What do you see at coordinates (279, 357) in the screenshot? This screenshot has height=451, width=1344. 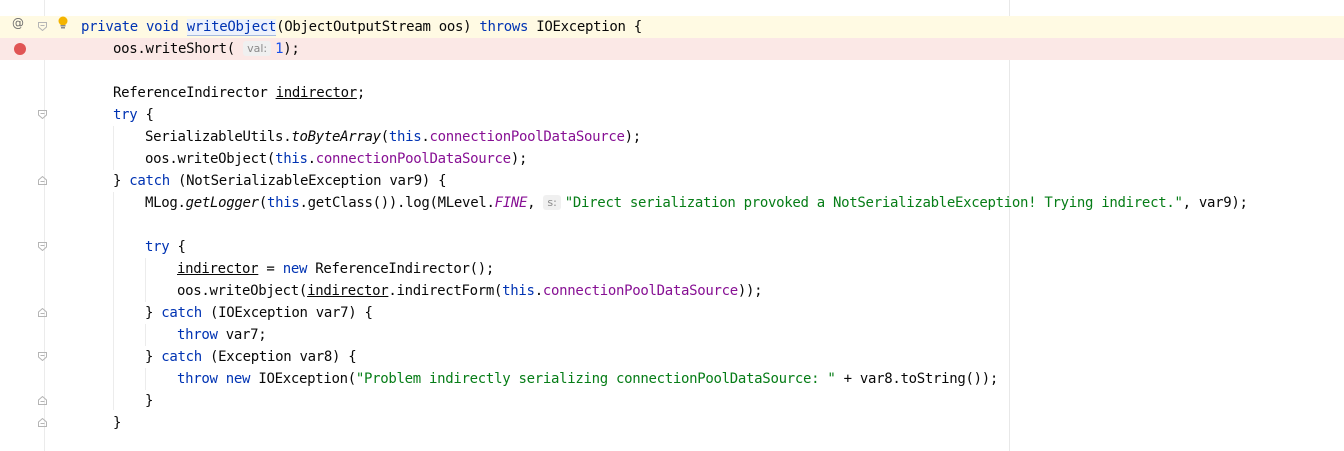 I see `code-token: (Exception var8) {` at bounding box center [279, 357].